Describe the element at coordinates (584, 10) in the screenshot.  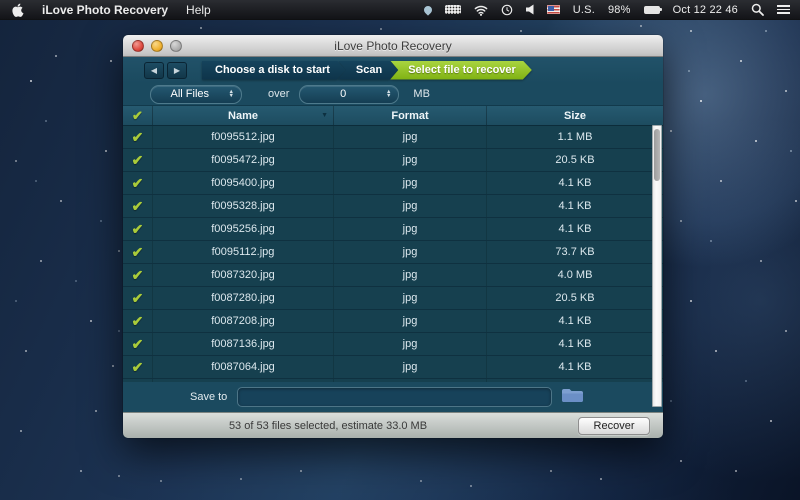
I see `input-source-label: U.S.` at that location.